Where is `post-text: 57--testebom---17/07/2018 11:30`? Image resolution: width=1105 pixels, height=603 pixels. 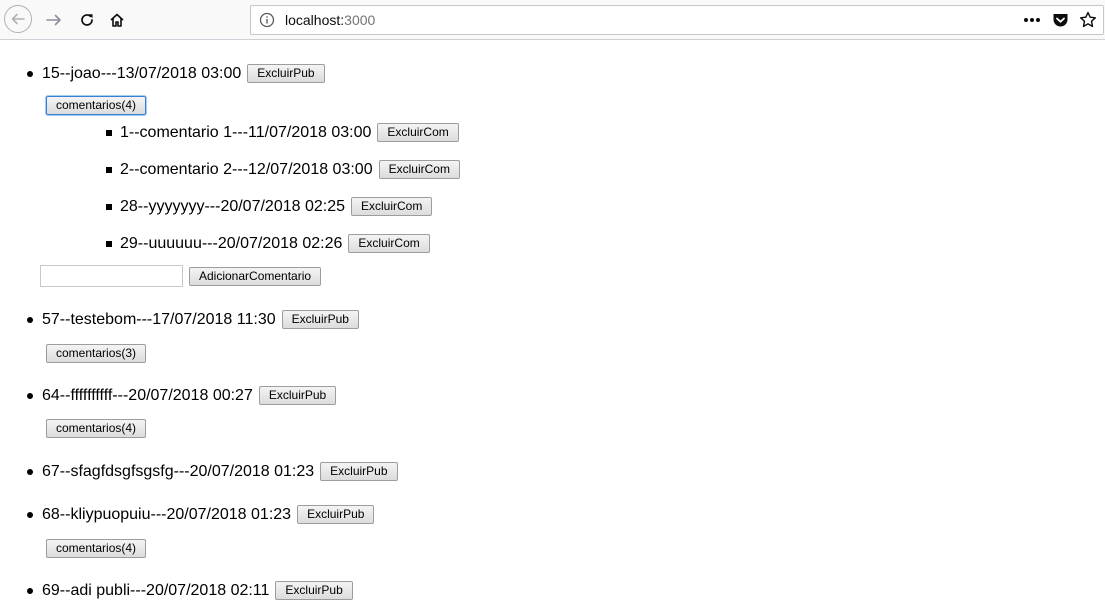
post-text: 57--testebom---17/07/2018 11:30 is located at coordinates (159, 319).